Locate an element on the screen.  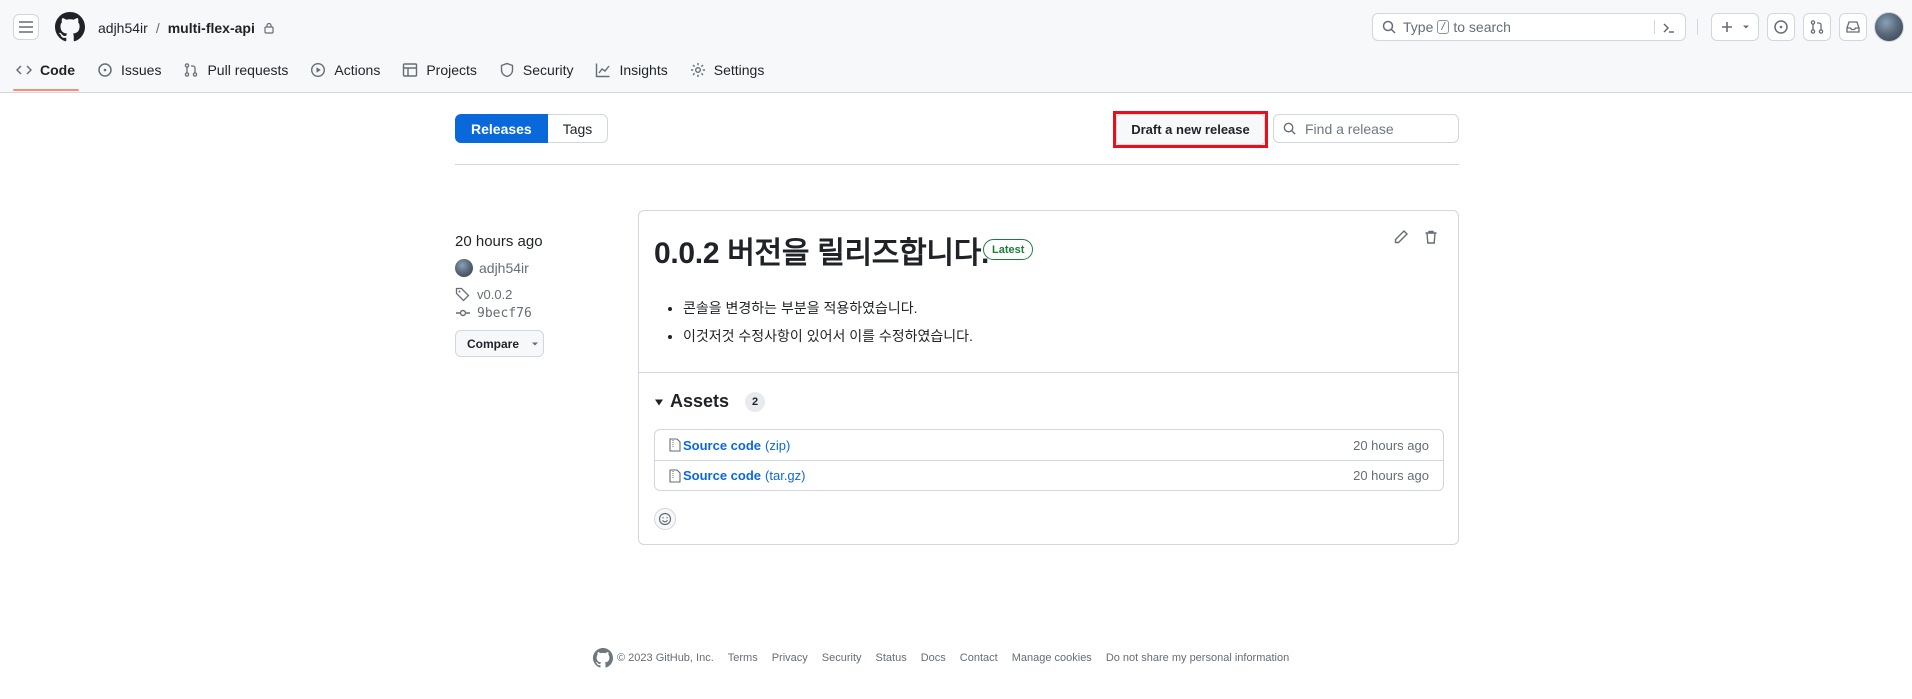
active-tab-indicator is located at coordinates (46, 90).